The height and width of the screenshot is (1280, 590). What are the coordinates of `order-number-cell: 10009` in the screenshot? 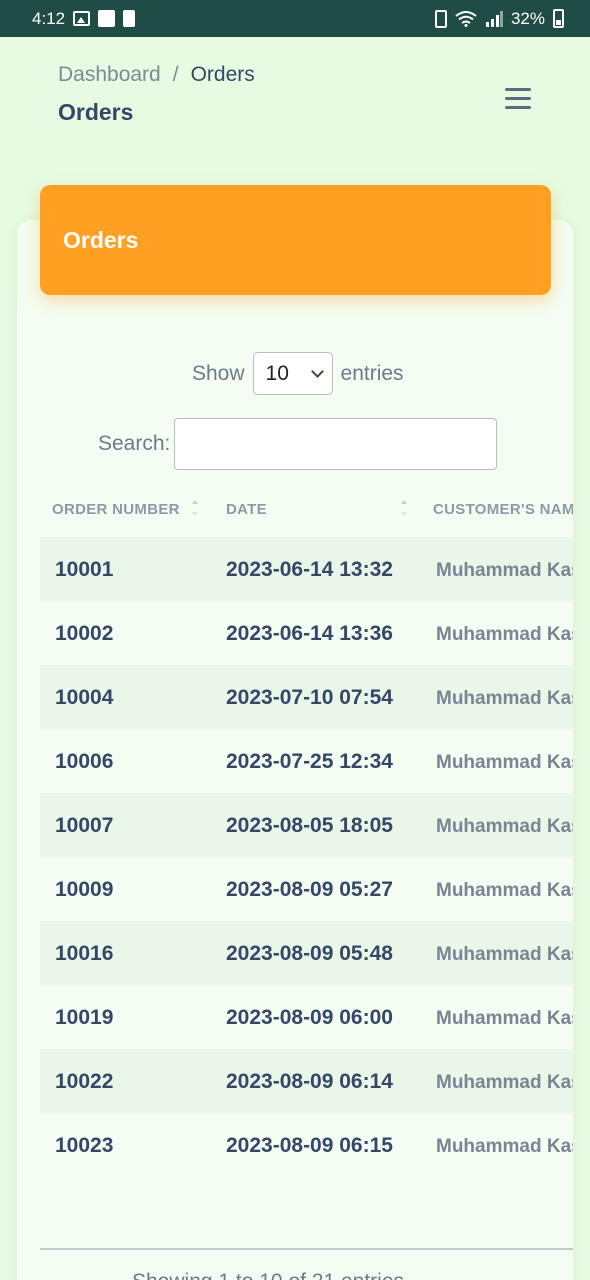 It's located at (84, 889).